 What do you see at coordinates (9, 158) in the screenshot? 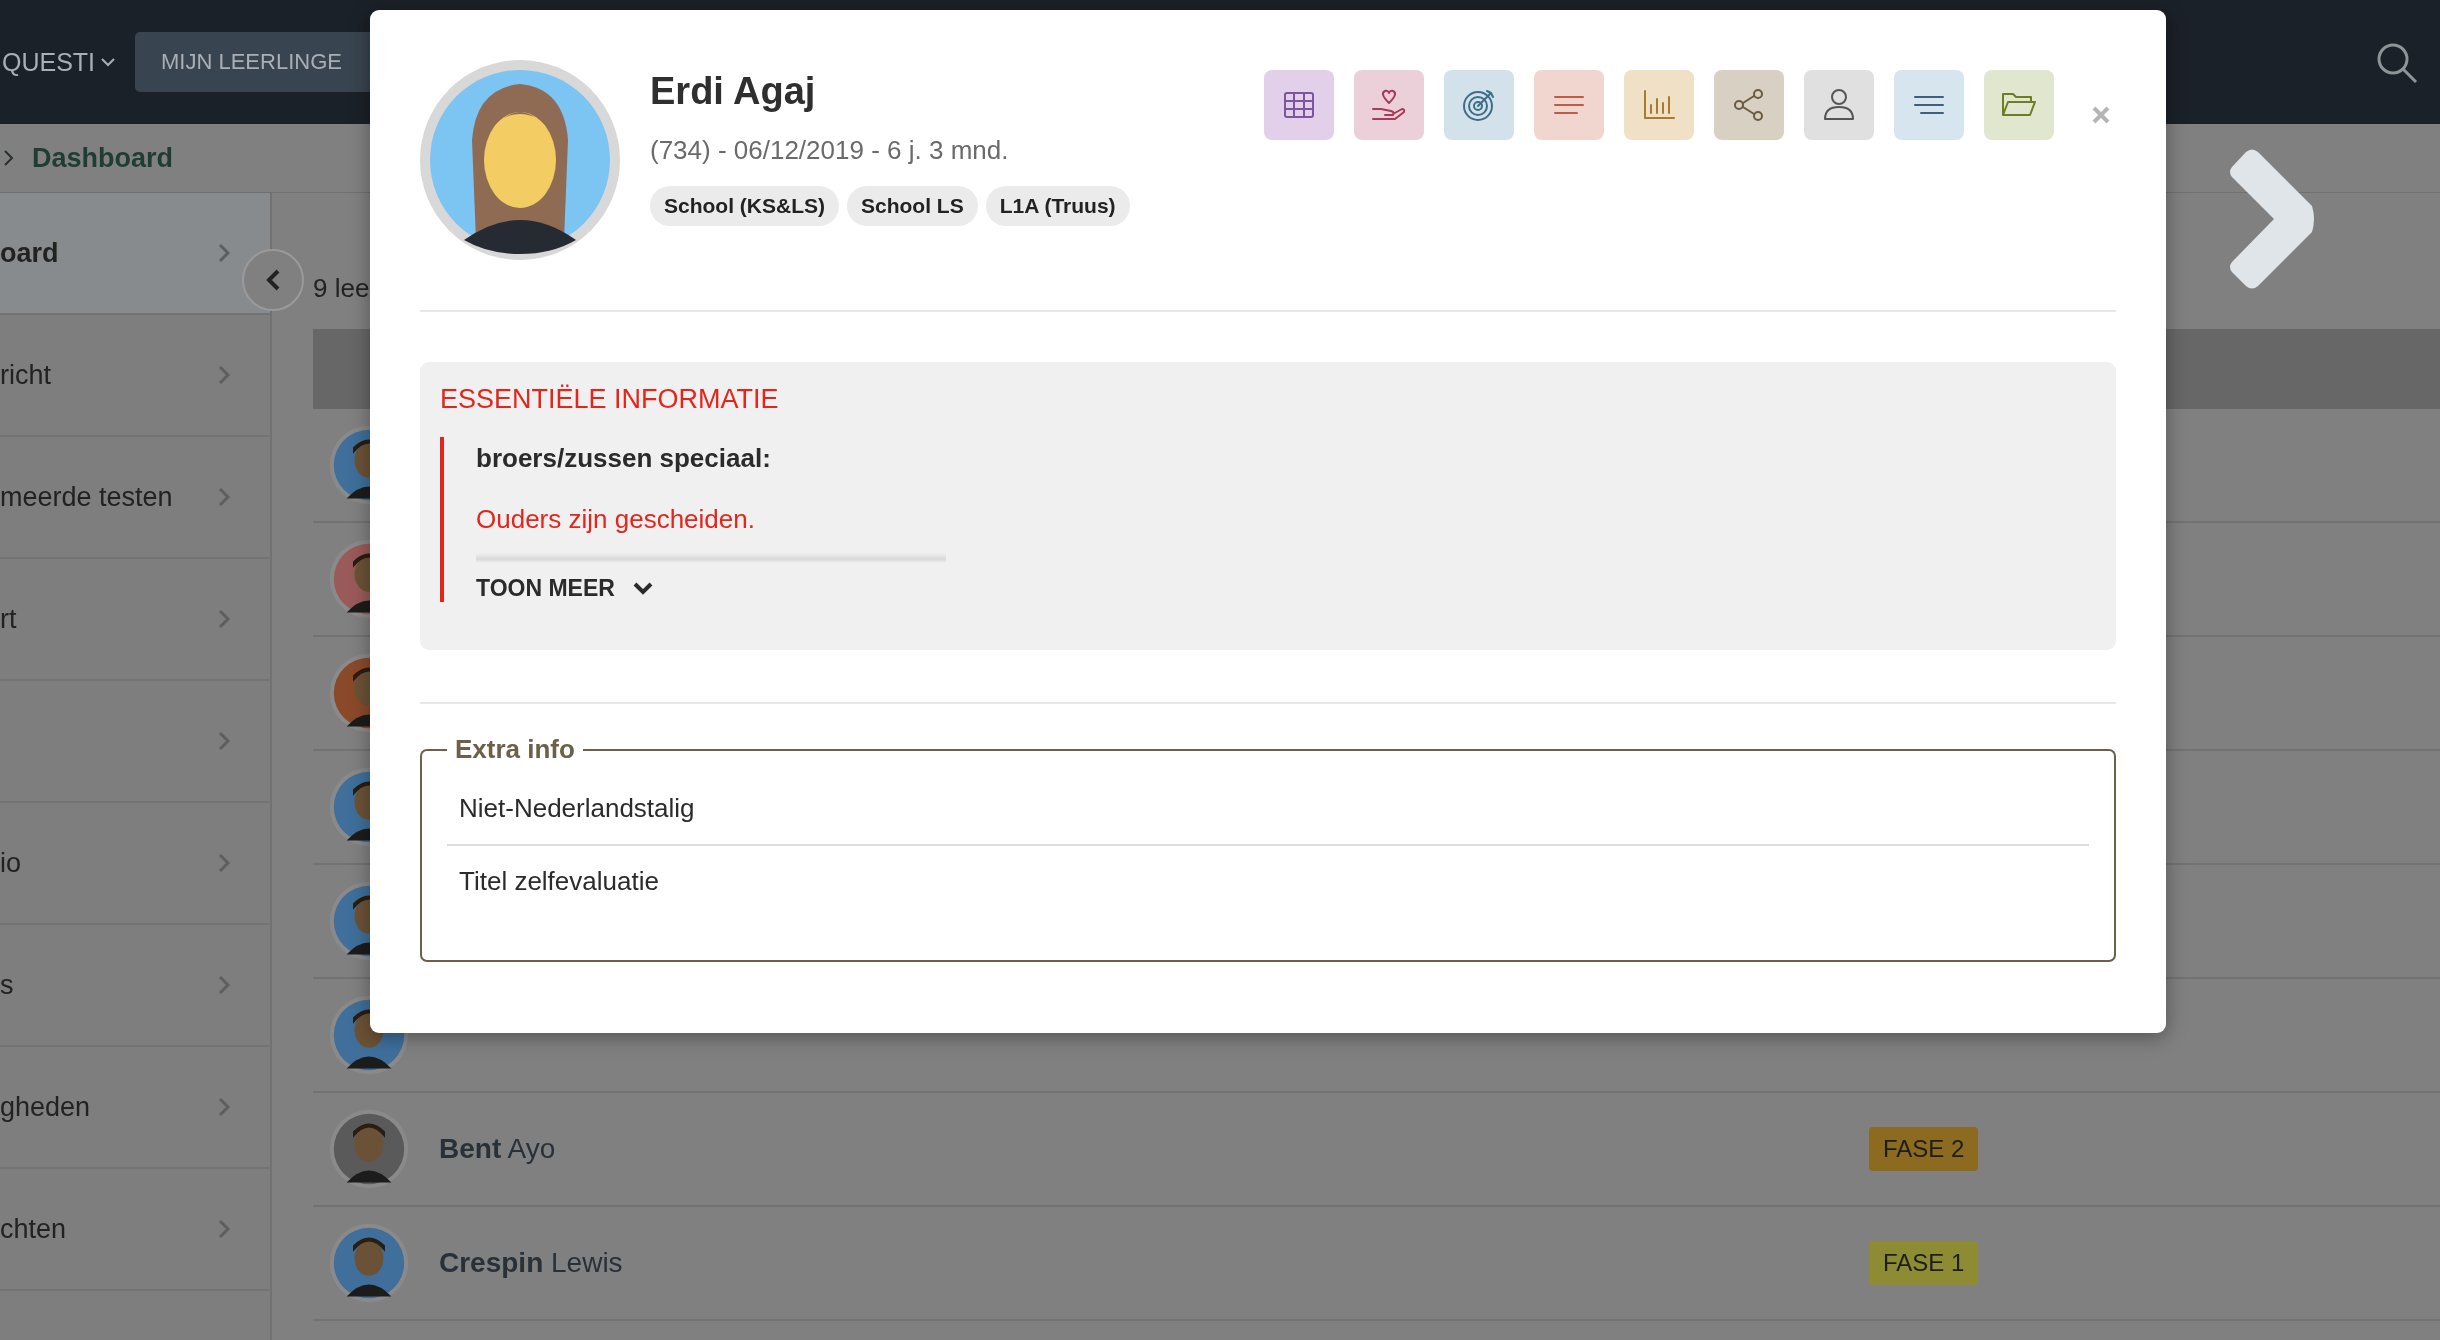
I see `breadcrumb-separator-icon` at bounding box center [9, 158].